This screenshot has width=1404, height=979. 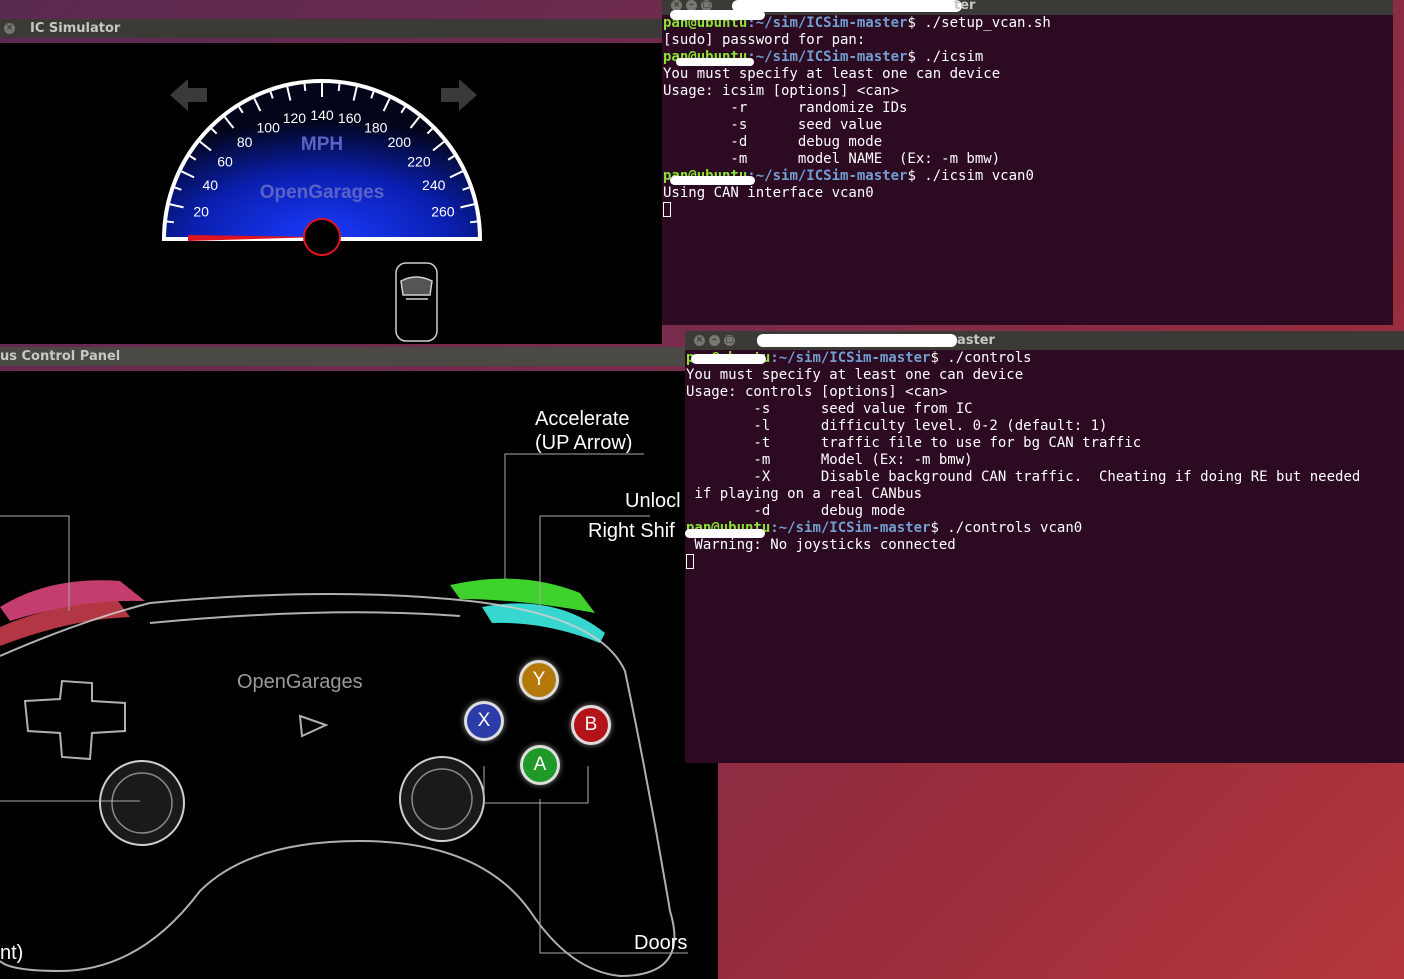 I want to click on controller-brand: OpenGarages, so click(x=300, y=682).